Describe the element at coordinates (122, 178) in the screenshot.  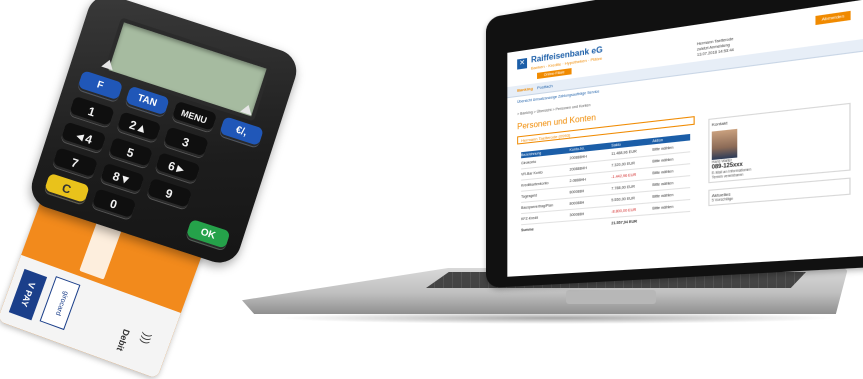
I see `key-8: 8▼` at that location.